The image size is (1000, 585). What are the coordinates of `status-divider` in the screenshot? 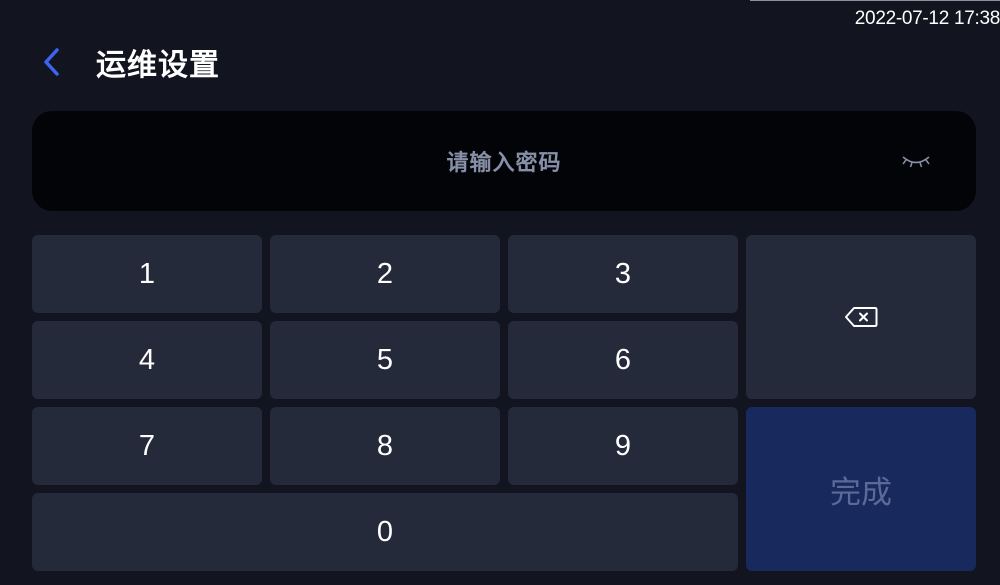 It's located at (875, 0).